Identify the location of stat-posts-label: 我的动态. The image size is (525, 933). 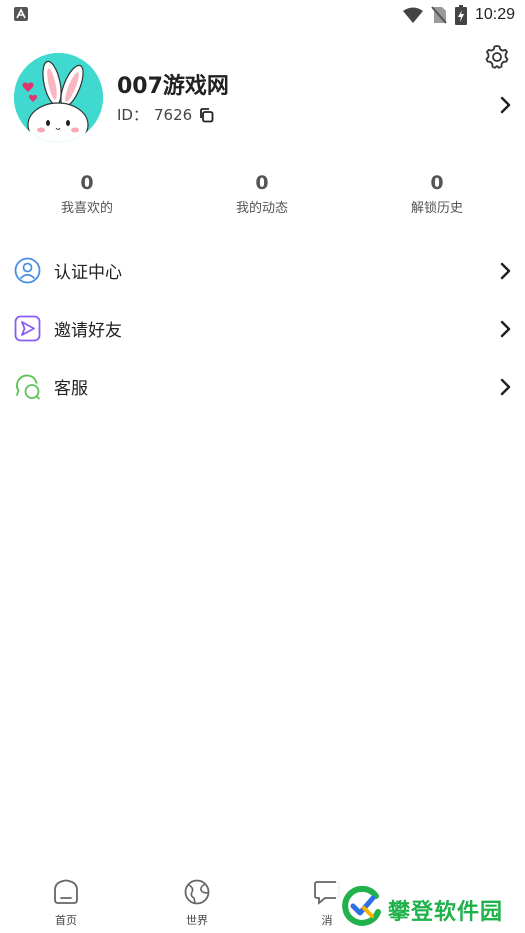
(261, 208).